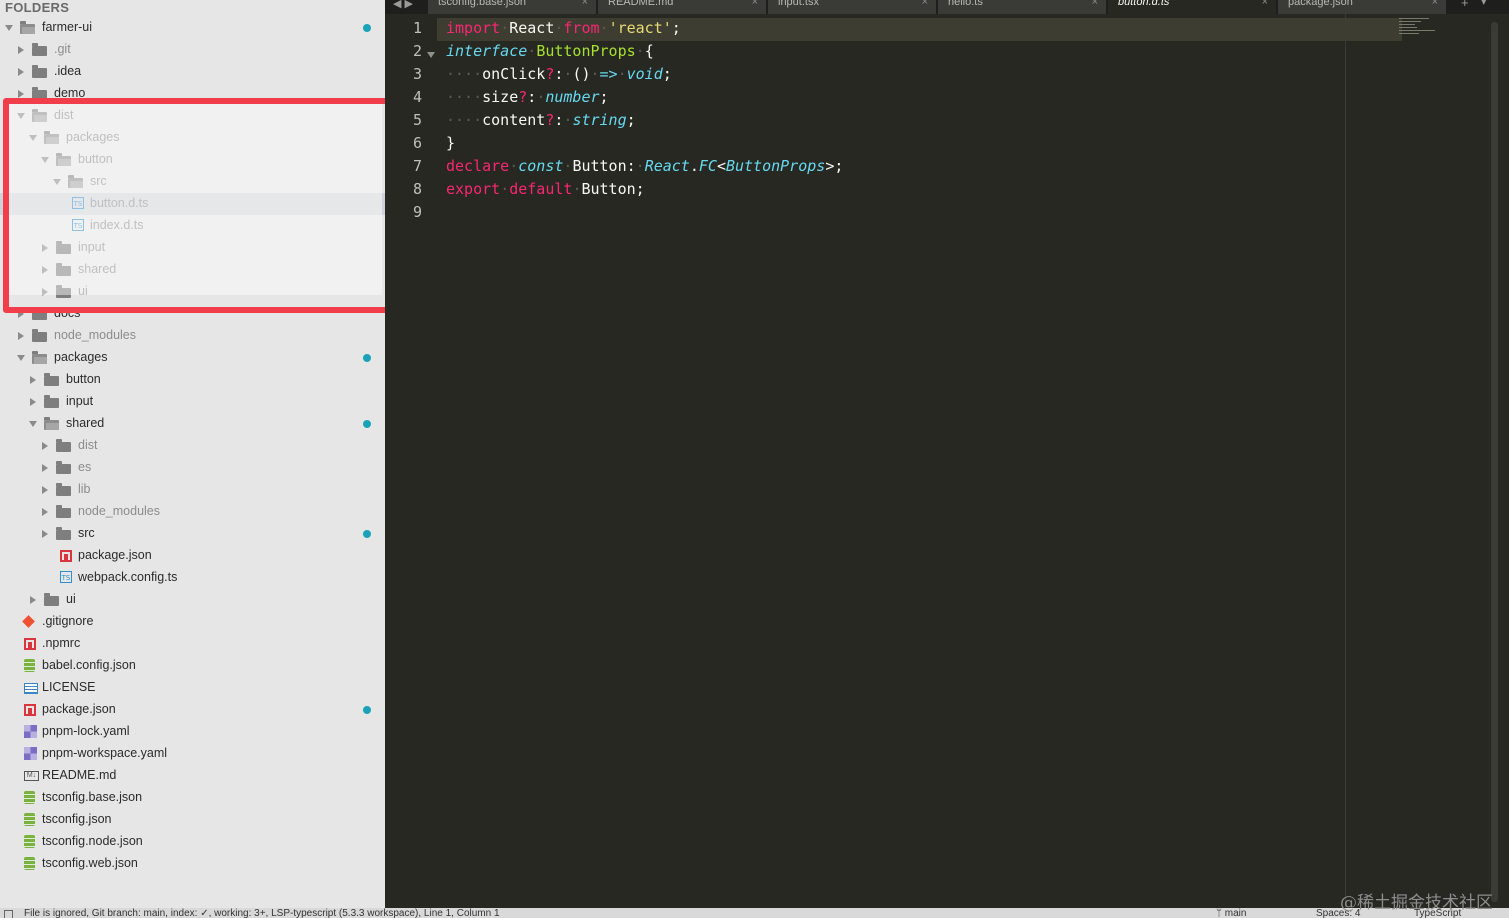 This screenshot has width=1509, height=918. What do you see at coordinates (965, 4) in the screenshot?
I see `tab-label: hello.ts` at bounding box center [965, 4].